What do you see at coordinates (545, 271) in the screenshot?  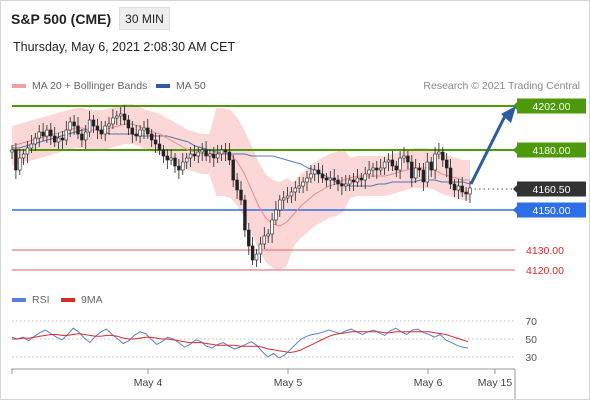 I see `level-label-4120.00: 4120.00` at bounding box center [545, 271].